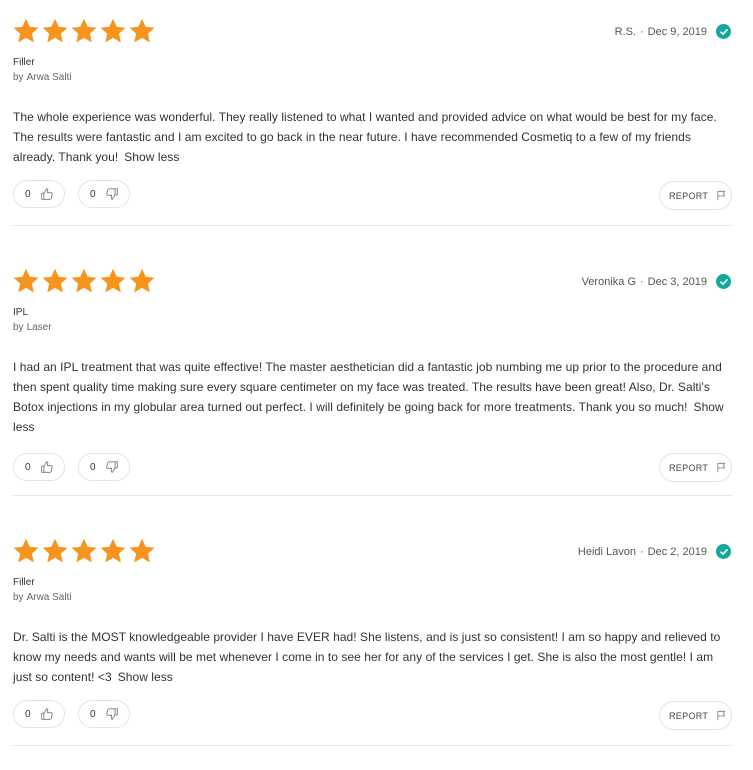 The image size is (753, 770). What do you see at coordinates (677, 31) in the screenshot?
I see `review-date: Dec 9, 2019` at bounding box center [677, 31].